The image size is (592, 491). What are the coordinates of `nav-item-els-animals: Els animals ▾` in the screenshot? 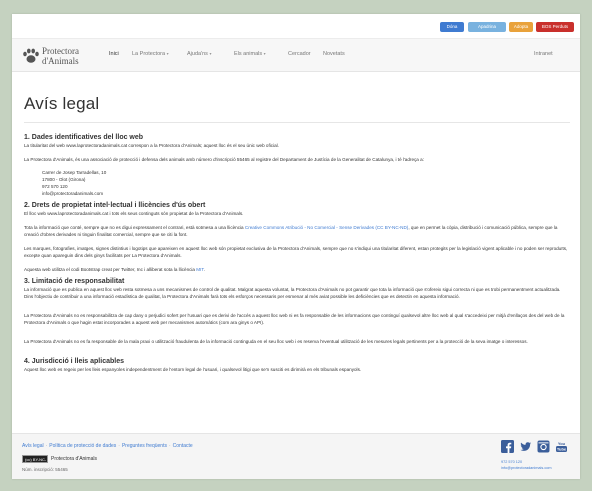 It's located at (250, 54).